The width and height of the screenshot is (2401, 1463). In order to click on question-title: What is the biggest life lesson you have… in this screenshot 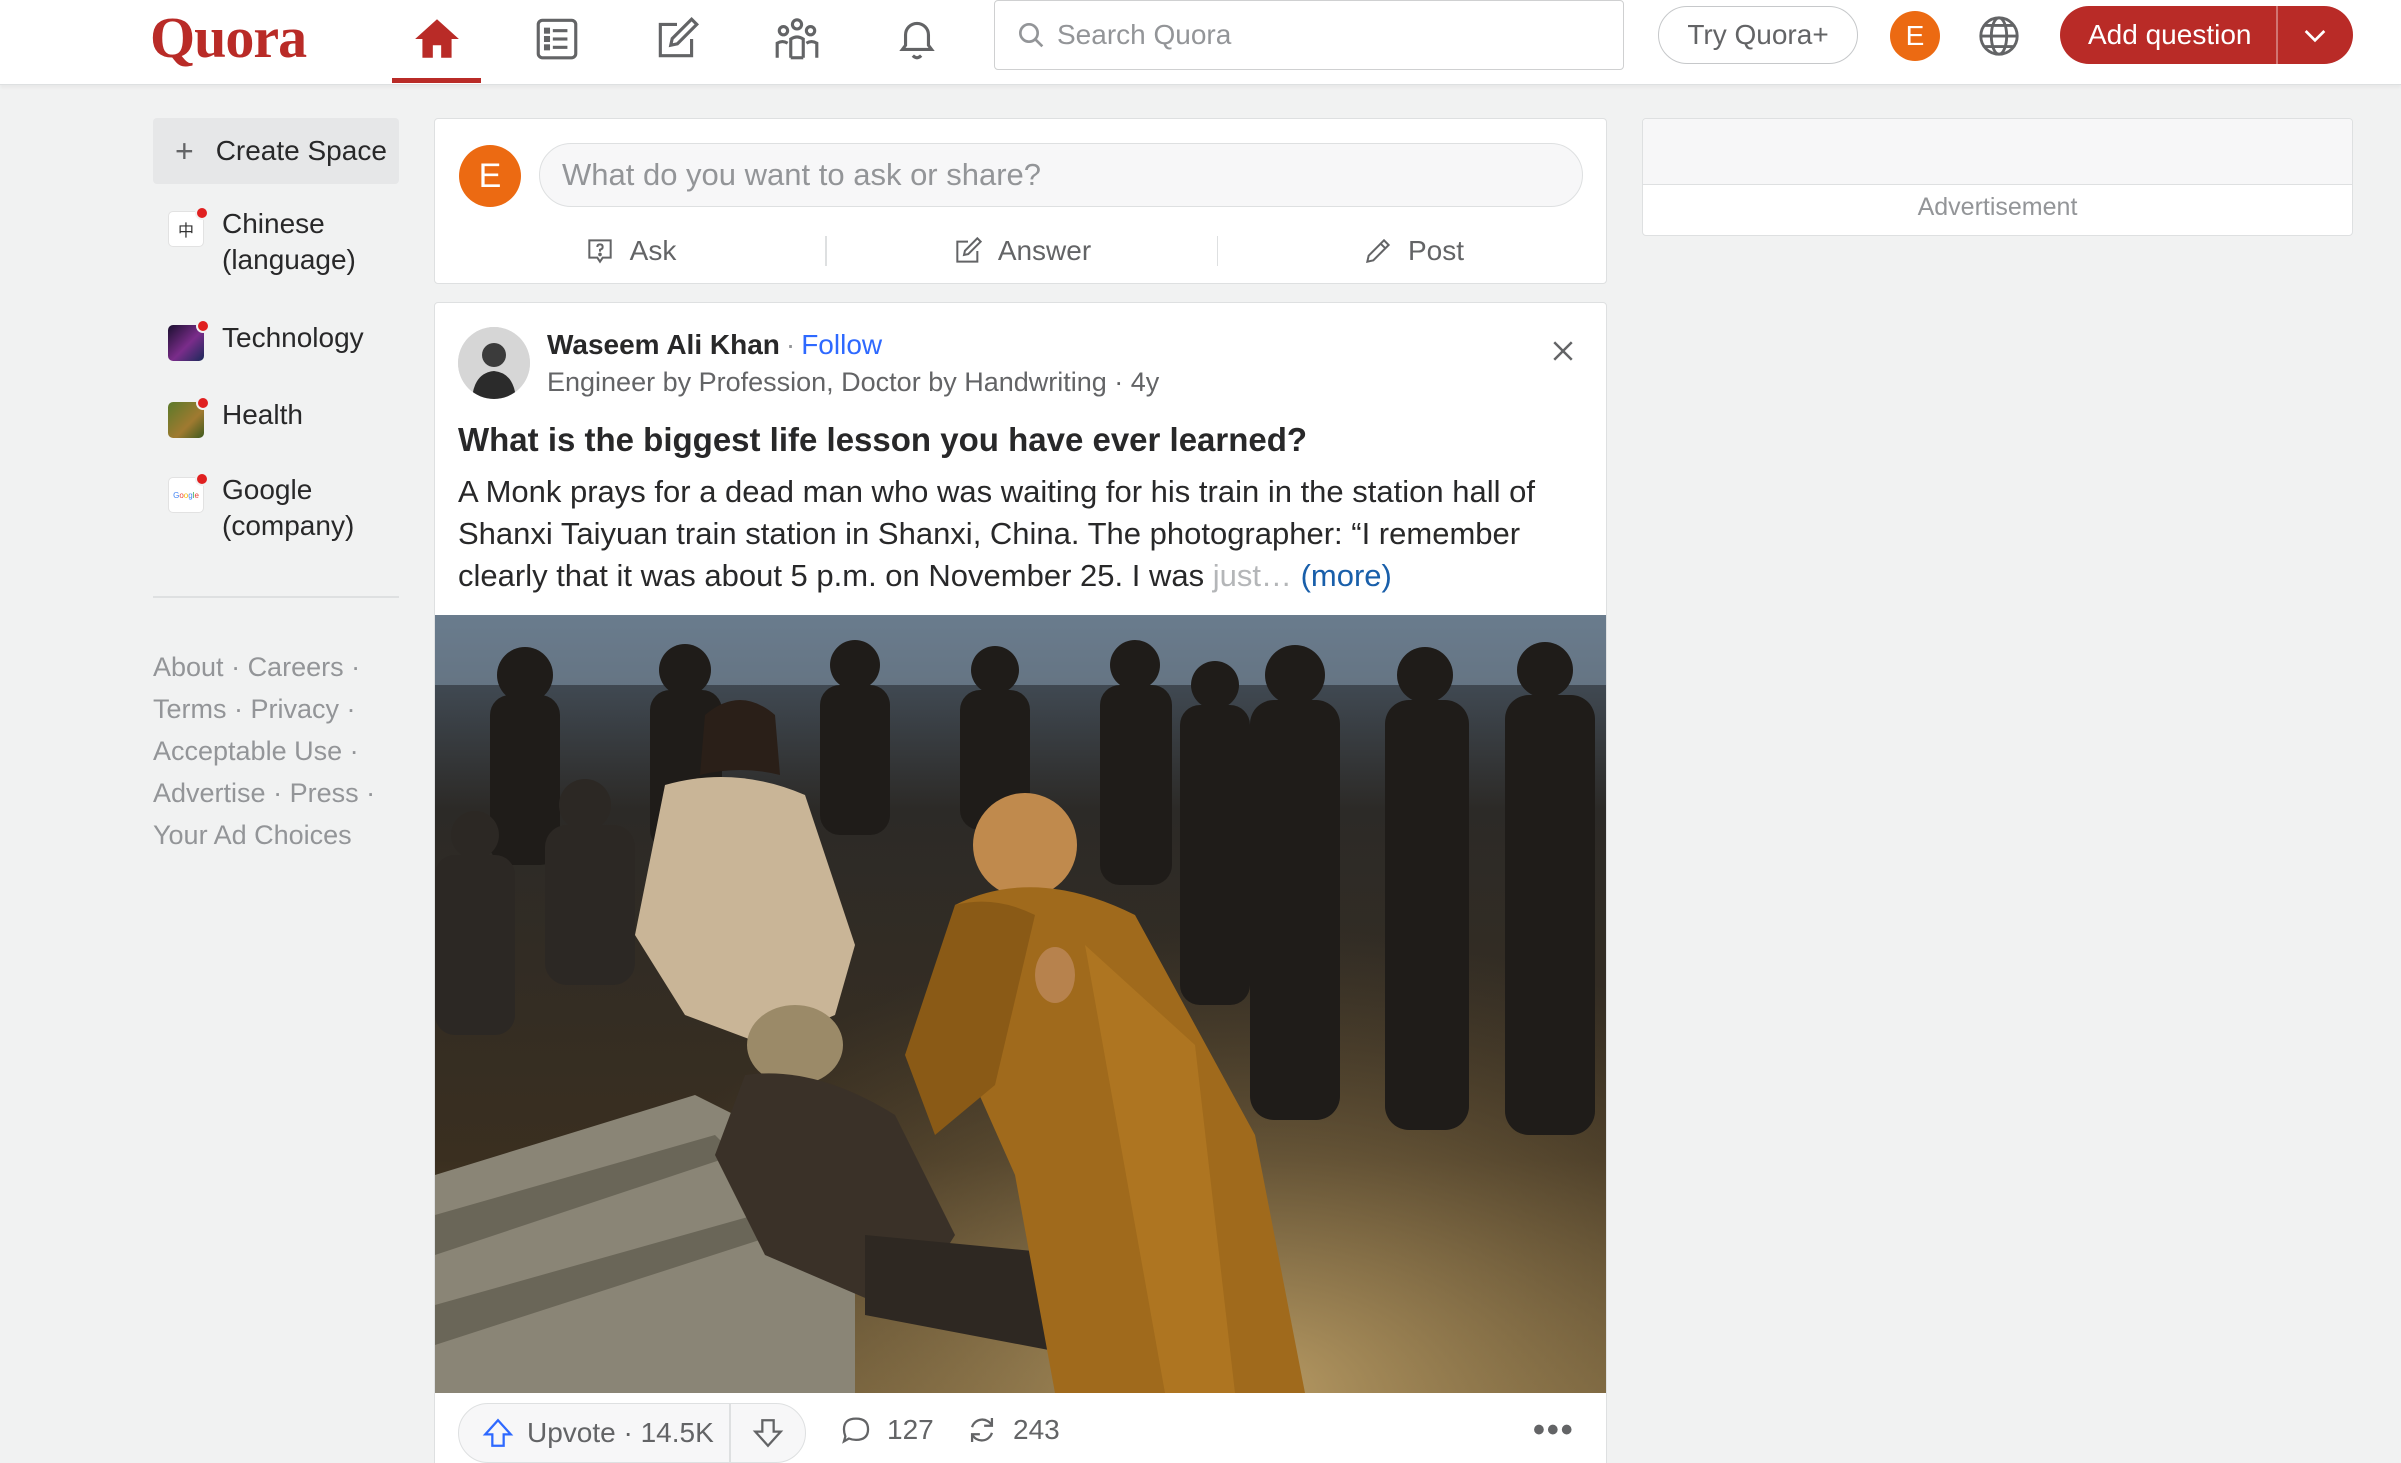, I will do `click(882, 440)`.